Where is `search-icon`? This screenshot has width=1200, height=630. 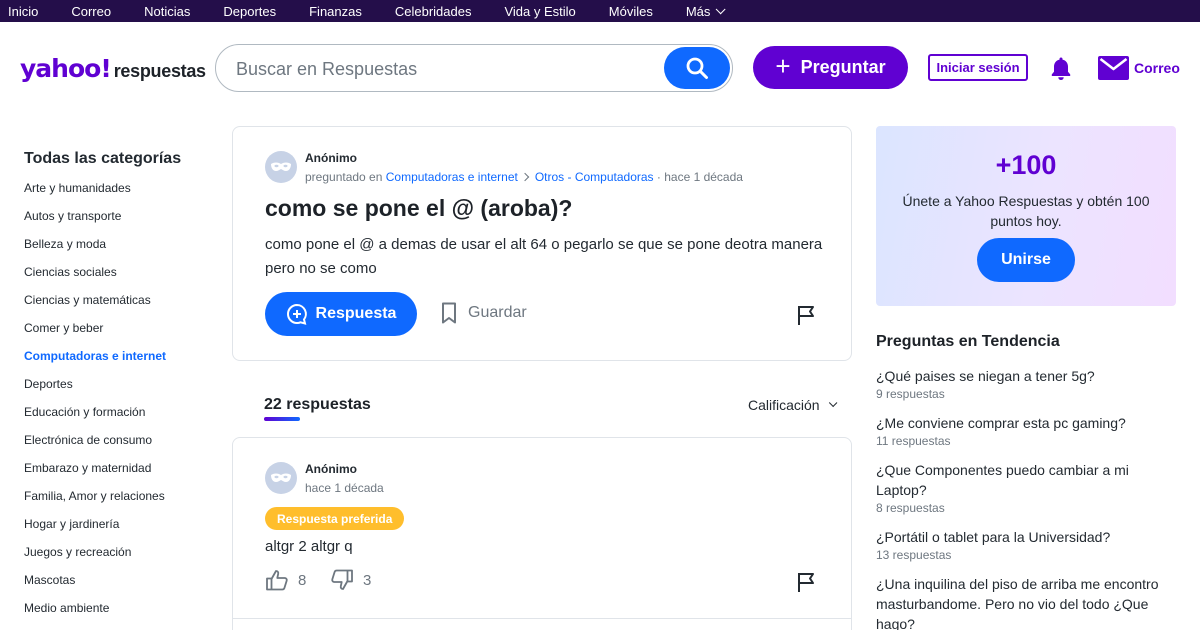 search-icon is located at coordinates (697, 68).